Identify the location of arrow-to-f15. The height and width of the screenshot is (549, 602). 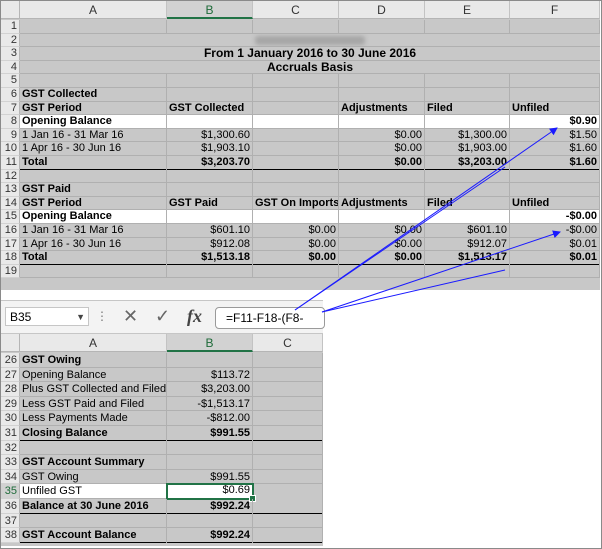
(441, 271).